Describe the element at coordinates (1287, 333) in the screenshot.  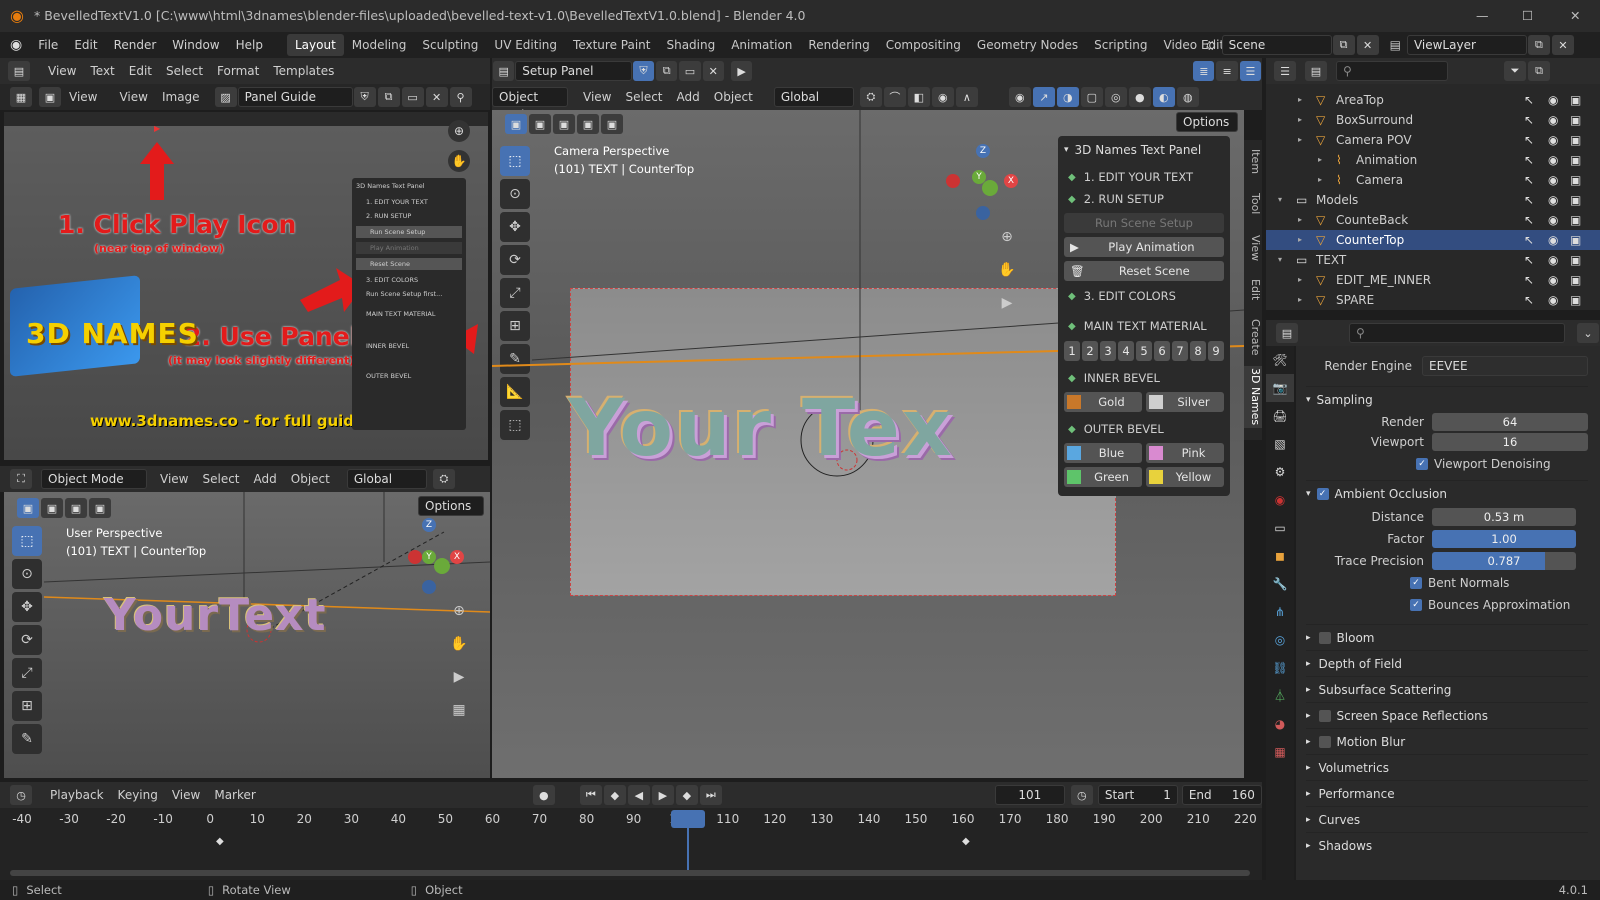
I see `properties-editor-type-icon: ▤` at that location.